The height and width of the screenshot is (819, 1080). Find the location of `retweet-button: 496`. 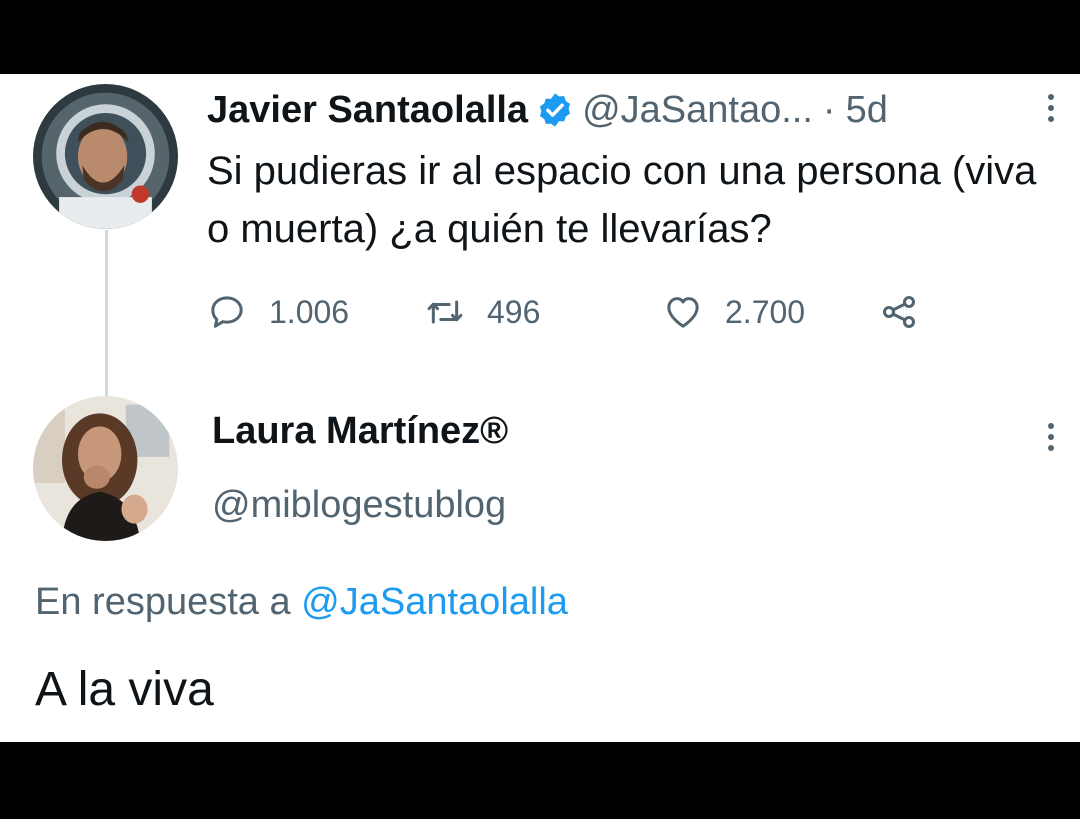

retweet-button: 496 is located at coordinates (482, 312).